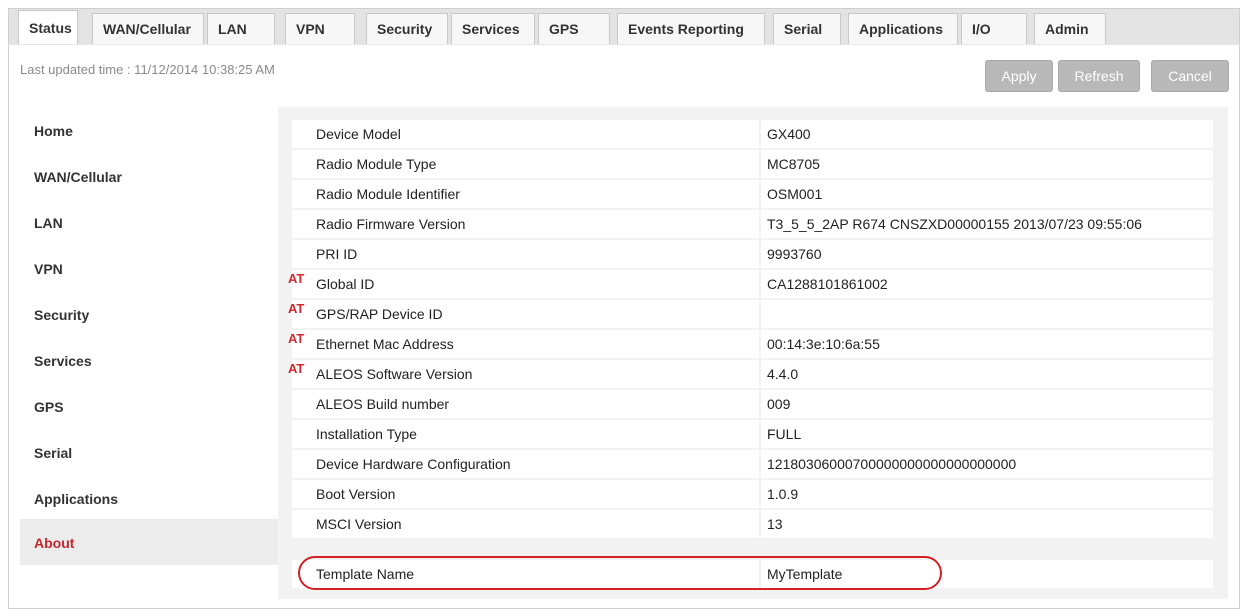 This screenshot has height=609, width=1249. Describe the element at coordinates (574, 28) in the screenshot. I see `tab-gps: GPS` at that location.